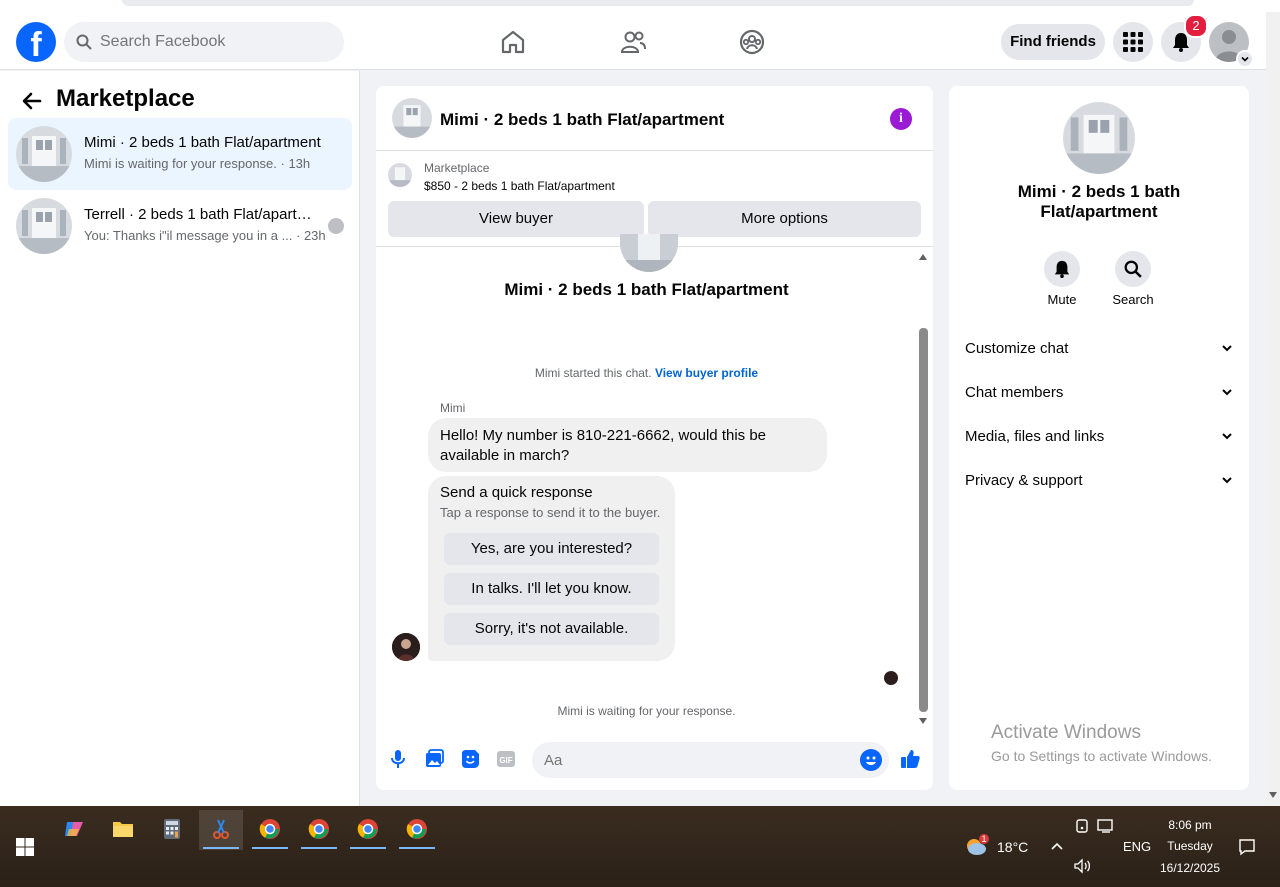 Image resolution: width=1280 pixels, height=887 pixels. What do you see at coordinates (1190, 868) in the screenshot?
I see `clock-date: 16/12/2025` at bounding box center [1190, 868].